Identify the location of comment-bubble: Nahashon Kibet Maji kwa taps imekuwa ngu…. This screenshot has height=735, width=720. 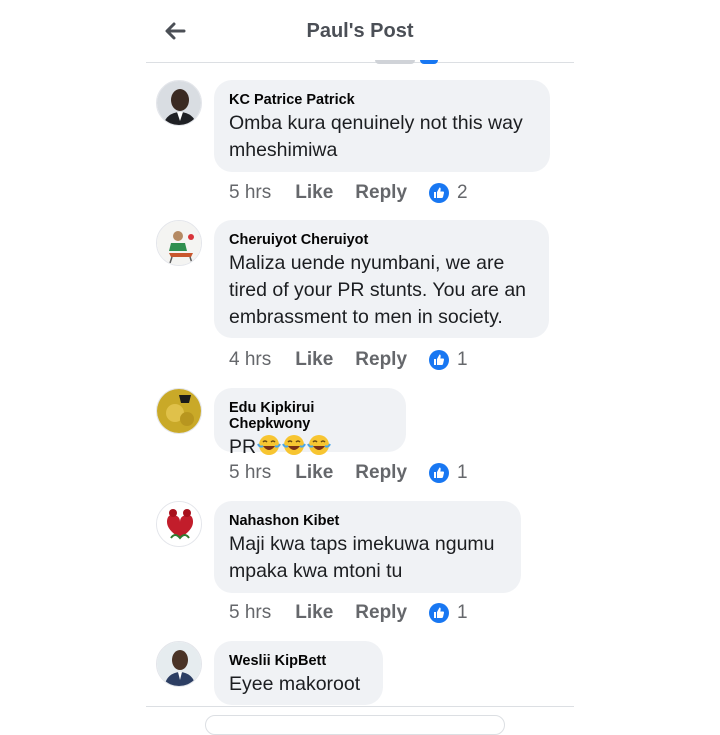
(367, 547).